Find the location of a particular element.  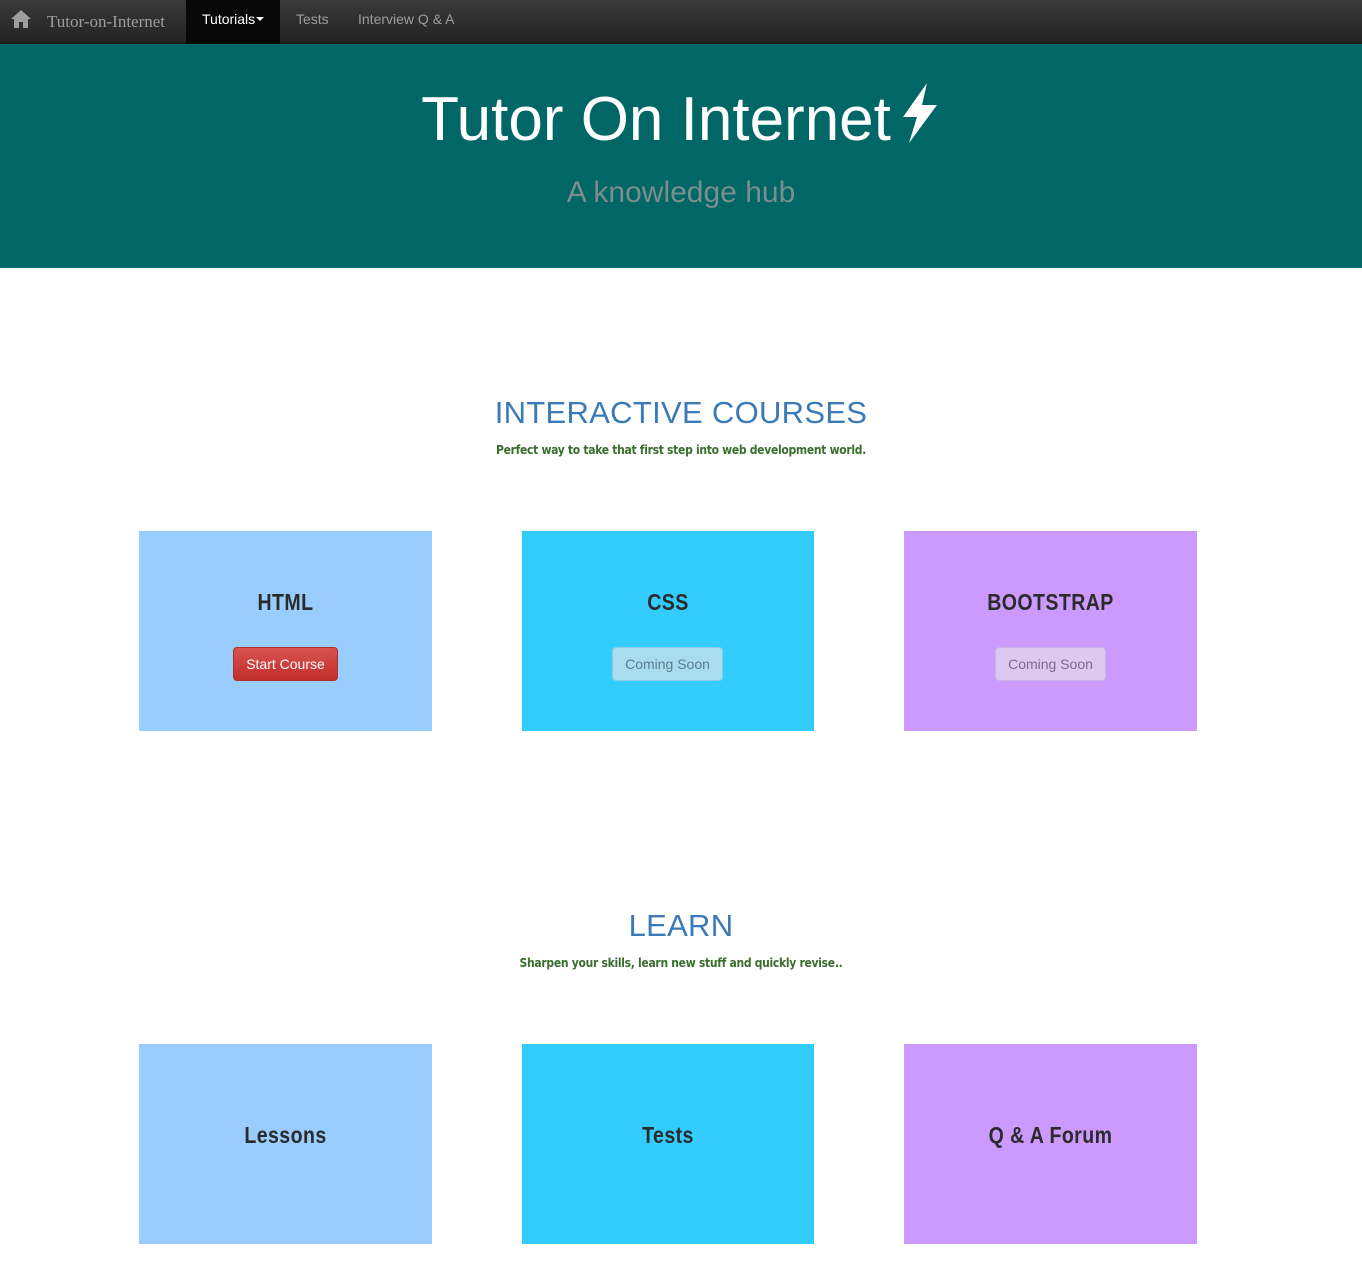

learn-card-title: Lessons is located at coordinates (285, 1135).